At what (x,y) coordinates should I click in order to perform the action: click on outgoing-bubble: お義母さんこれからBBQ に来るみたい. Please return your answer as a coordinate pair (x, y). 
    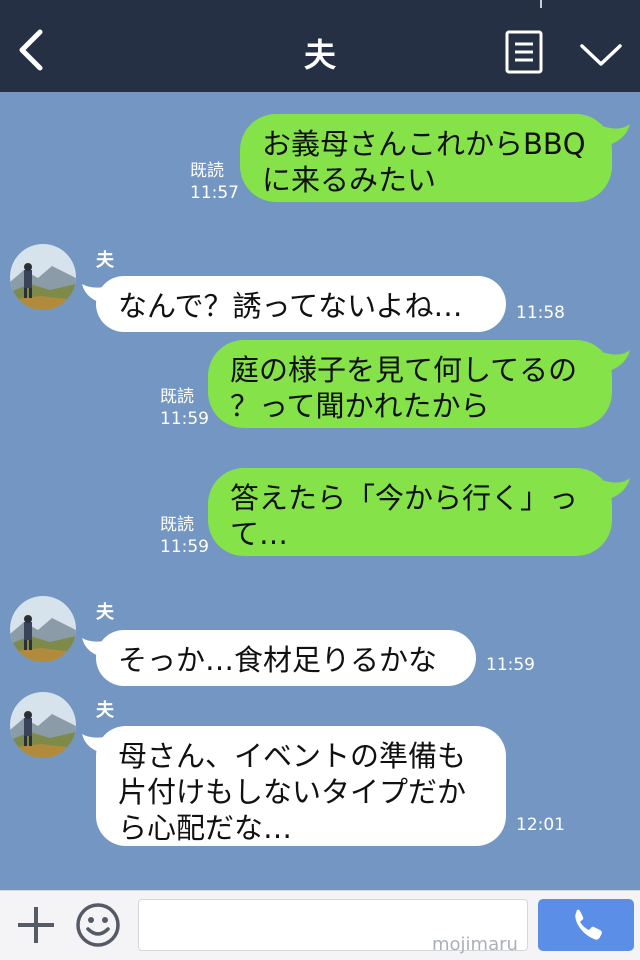
    Looking at the image, I should click on (435, 158).